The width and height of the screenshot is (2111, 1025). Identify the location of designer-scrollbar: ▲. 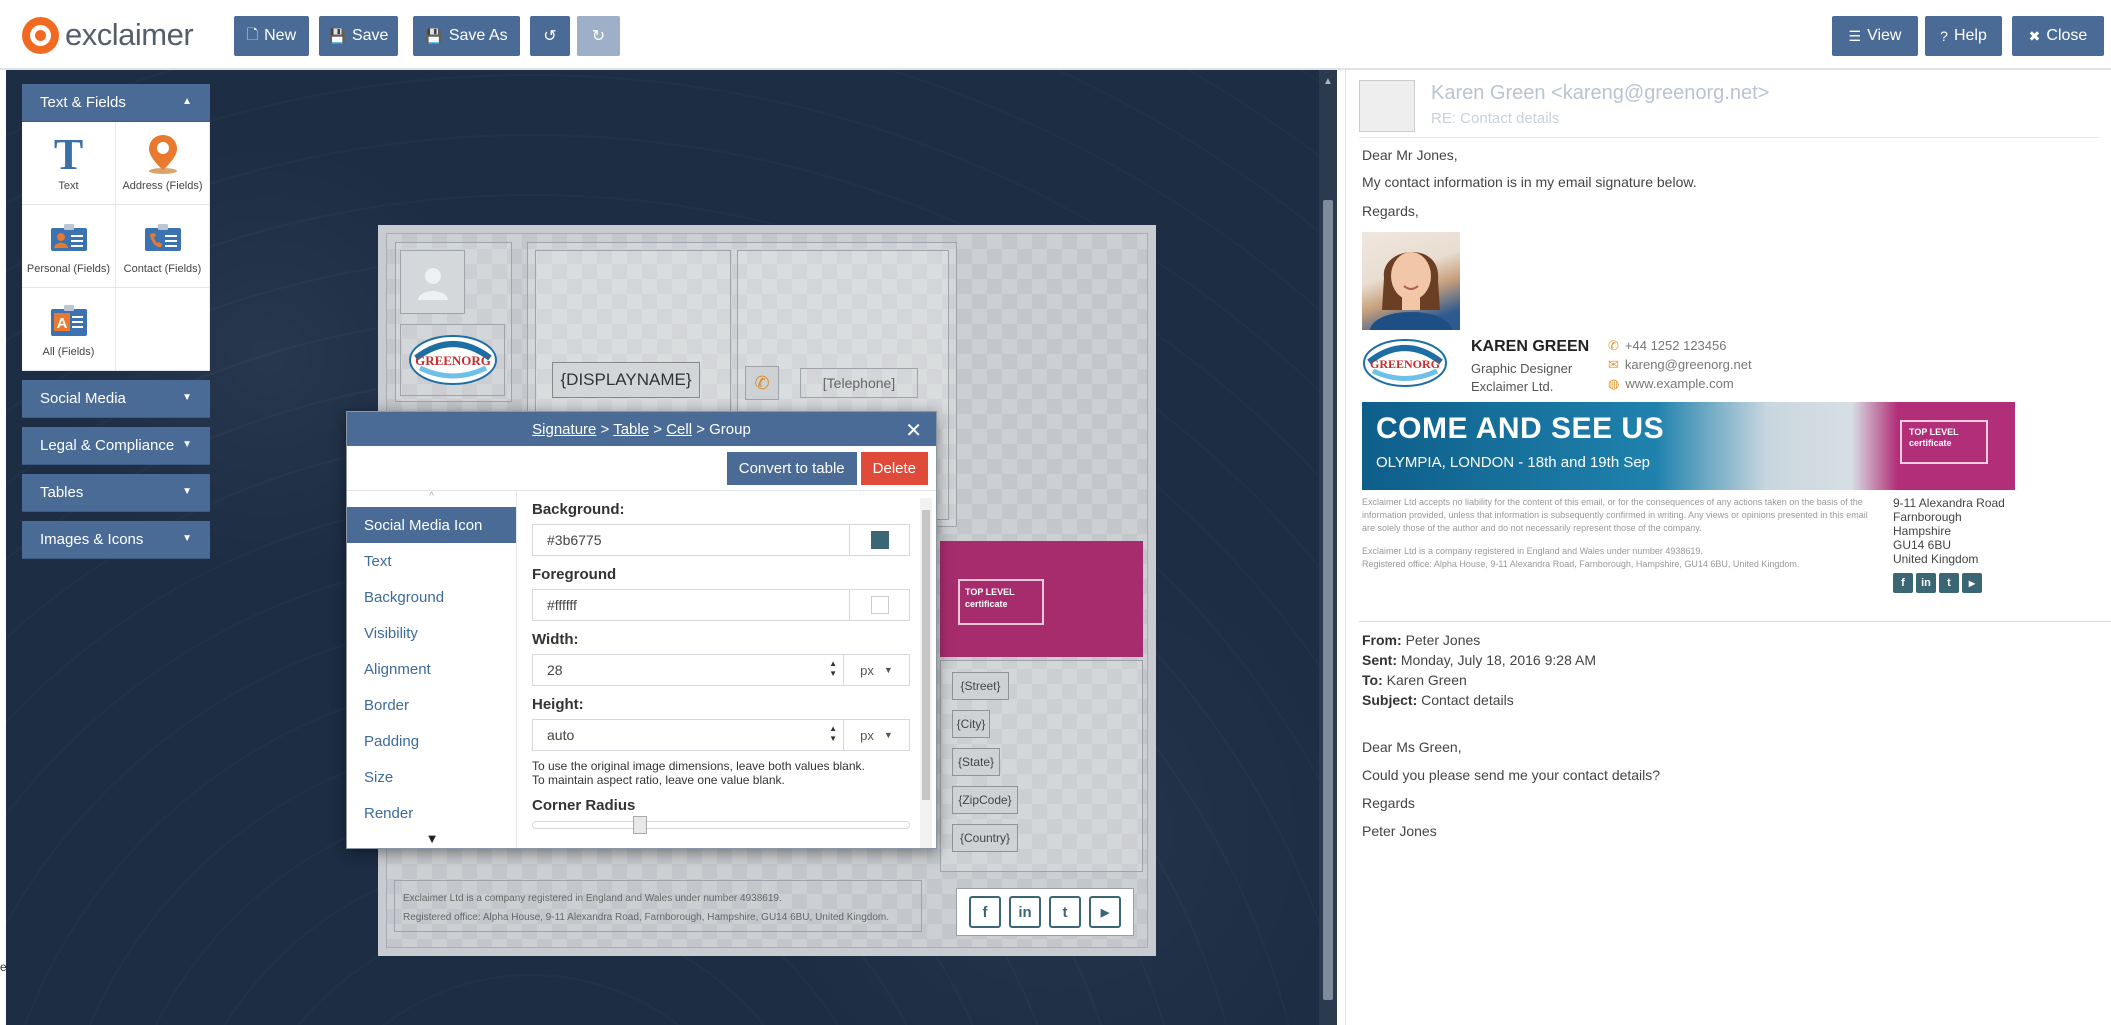
(1328, 547).